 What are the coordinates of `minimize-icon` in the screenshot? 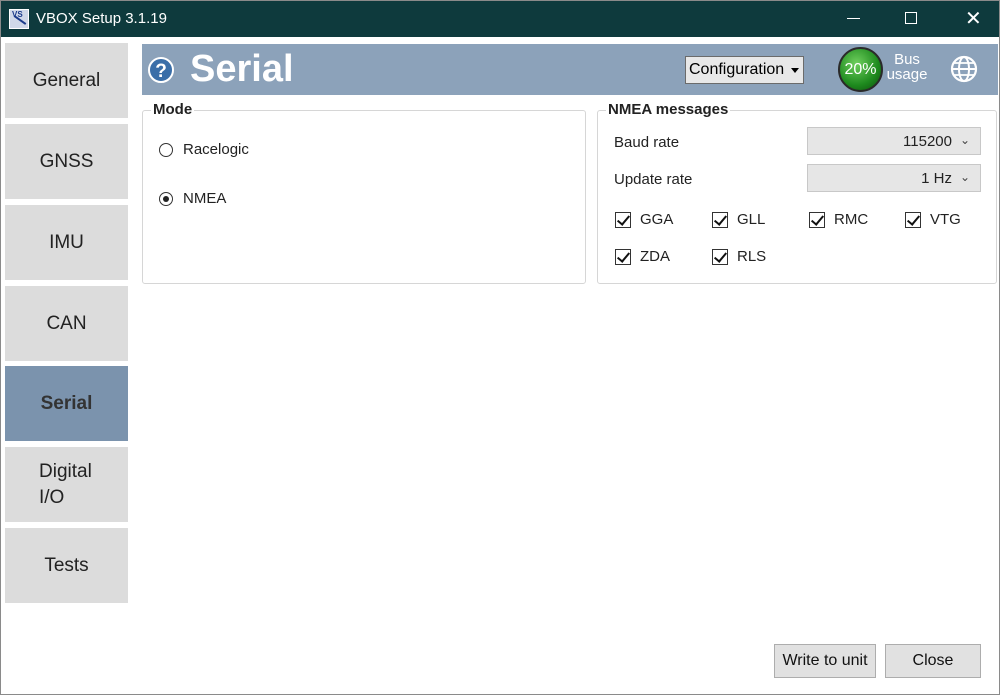 It's located at (853, 18).